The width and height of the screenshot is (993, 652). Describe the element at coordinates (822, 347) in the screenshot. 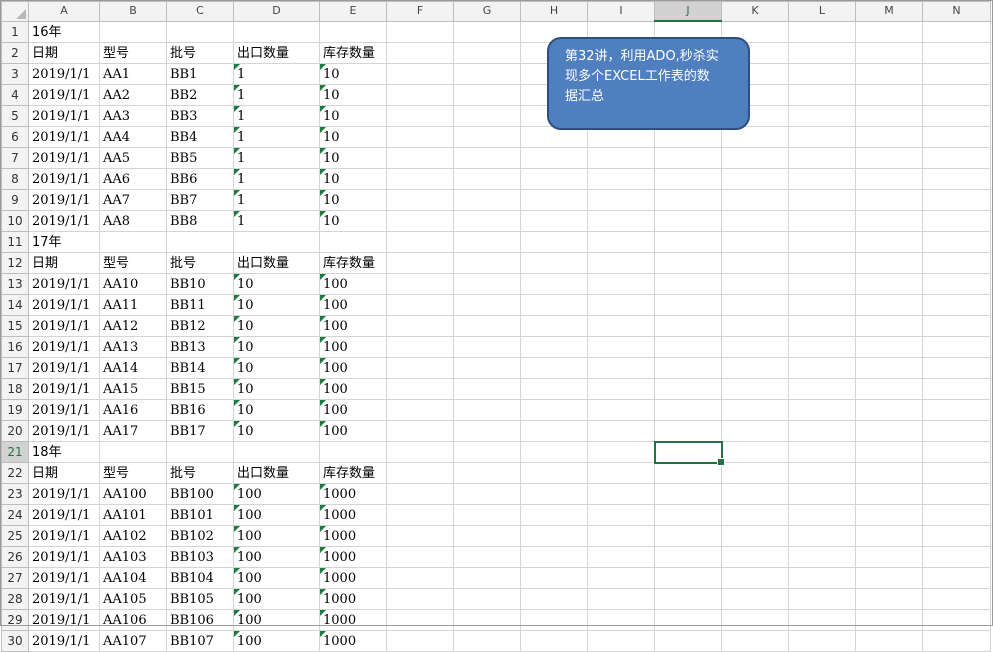

I see `cell-l16` at that location.